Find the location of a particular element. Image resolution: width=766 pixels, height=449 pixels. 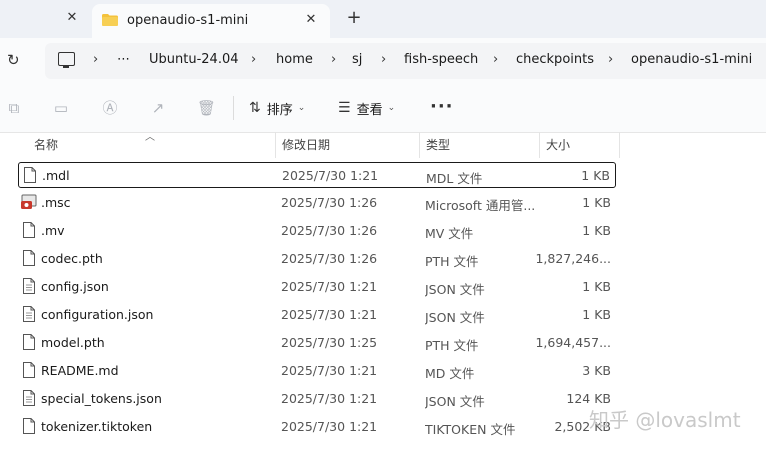

file-name: codec.pth is located at coordinates (72, 258).